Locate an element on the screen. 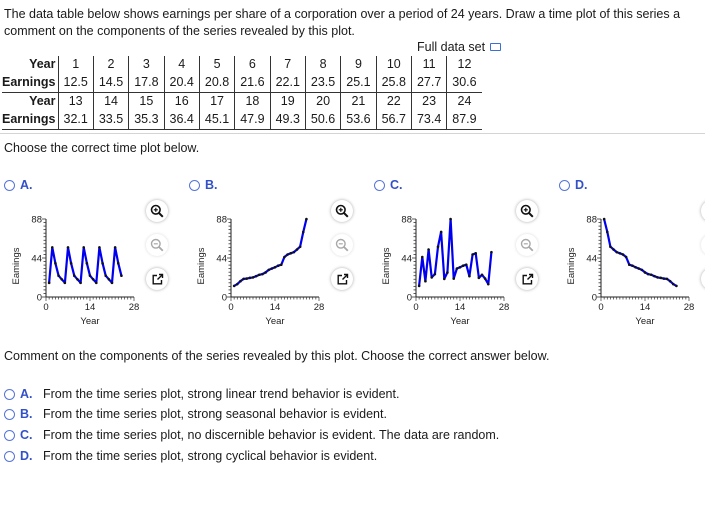 This screenshot has width=705, height=513. year-cell: 13 is located at coordinates (75, 101).